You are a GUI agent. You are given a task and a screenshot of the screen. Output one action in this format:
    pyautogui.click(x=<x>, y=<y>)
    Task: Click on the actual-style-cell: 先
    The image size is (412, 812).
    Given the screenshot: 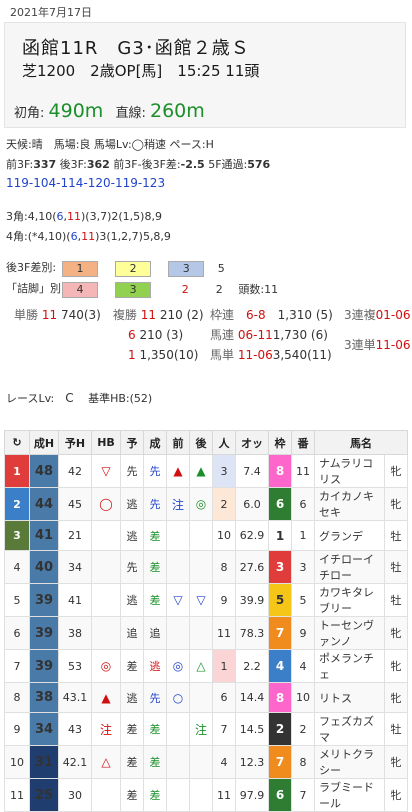 What is the action you would take?
    pyautogui.click(x=155, y=504)
    